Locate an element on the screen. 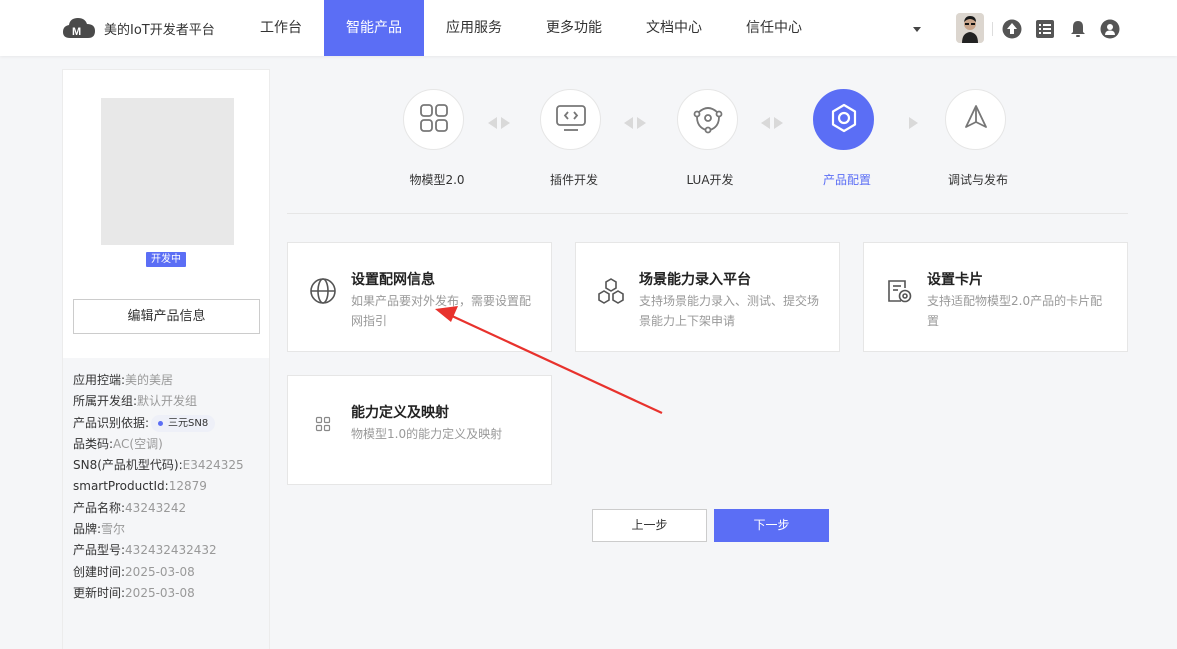 This screenshot has width=1177, height=649. main-nav: 工作台 智能产品 应用服务 更多功能 文档中心 信任中心 is located at coordinates (531, 28).